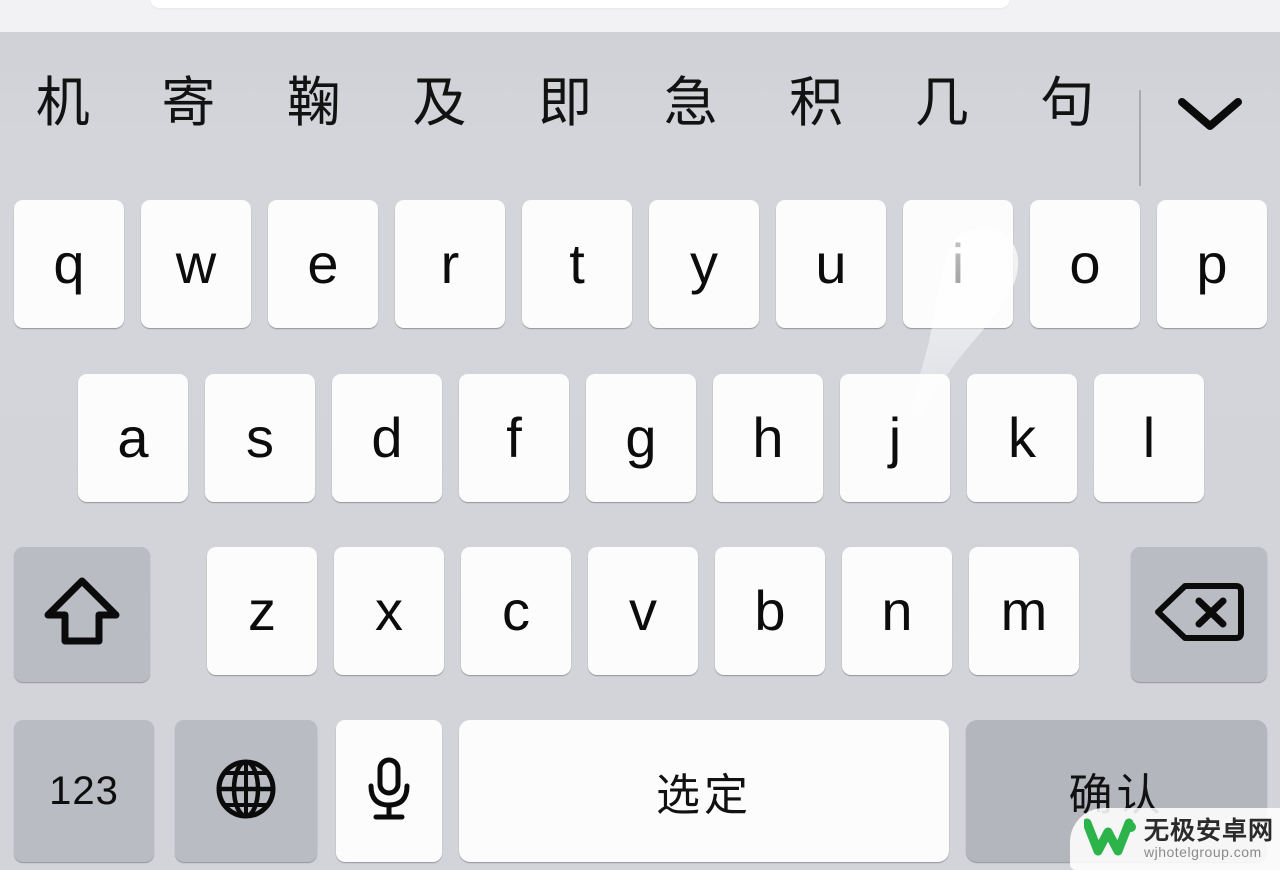  Describe the element at coordinates (389, 611) in the screenshot. I see `key-x: x` at that location.